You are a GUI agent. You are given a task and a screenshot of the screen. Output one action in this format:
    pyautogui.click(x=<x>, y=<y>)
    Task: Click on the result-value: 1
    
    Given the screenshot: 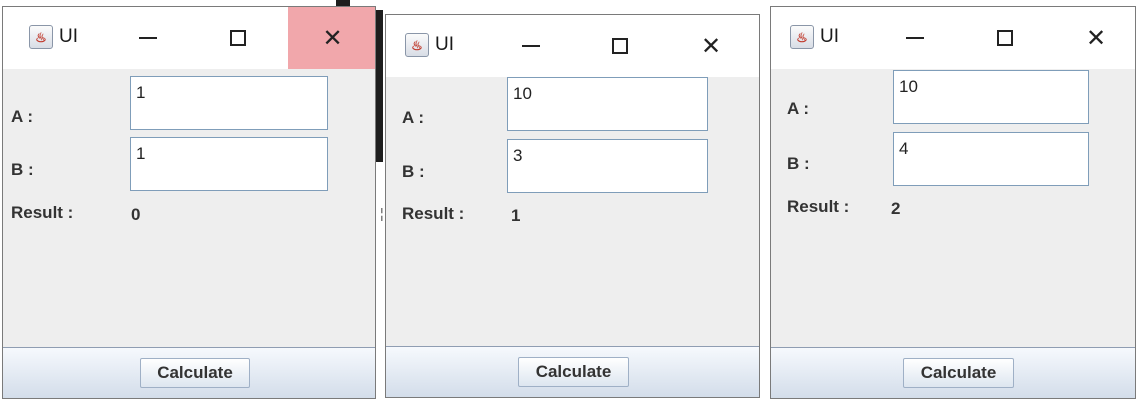 What is the action you would take?
    pyautogui.click(x=516, y=215)
    